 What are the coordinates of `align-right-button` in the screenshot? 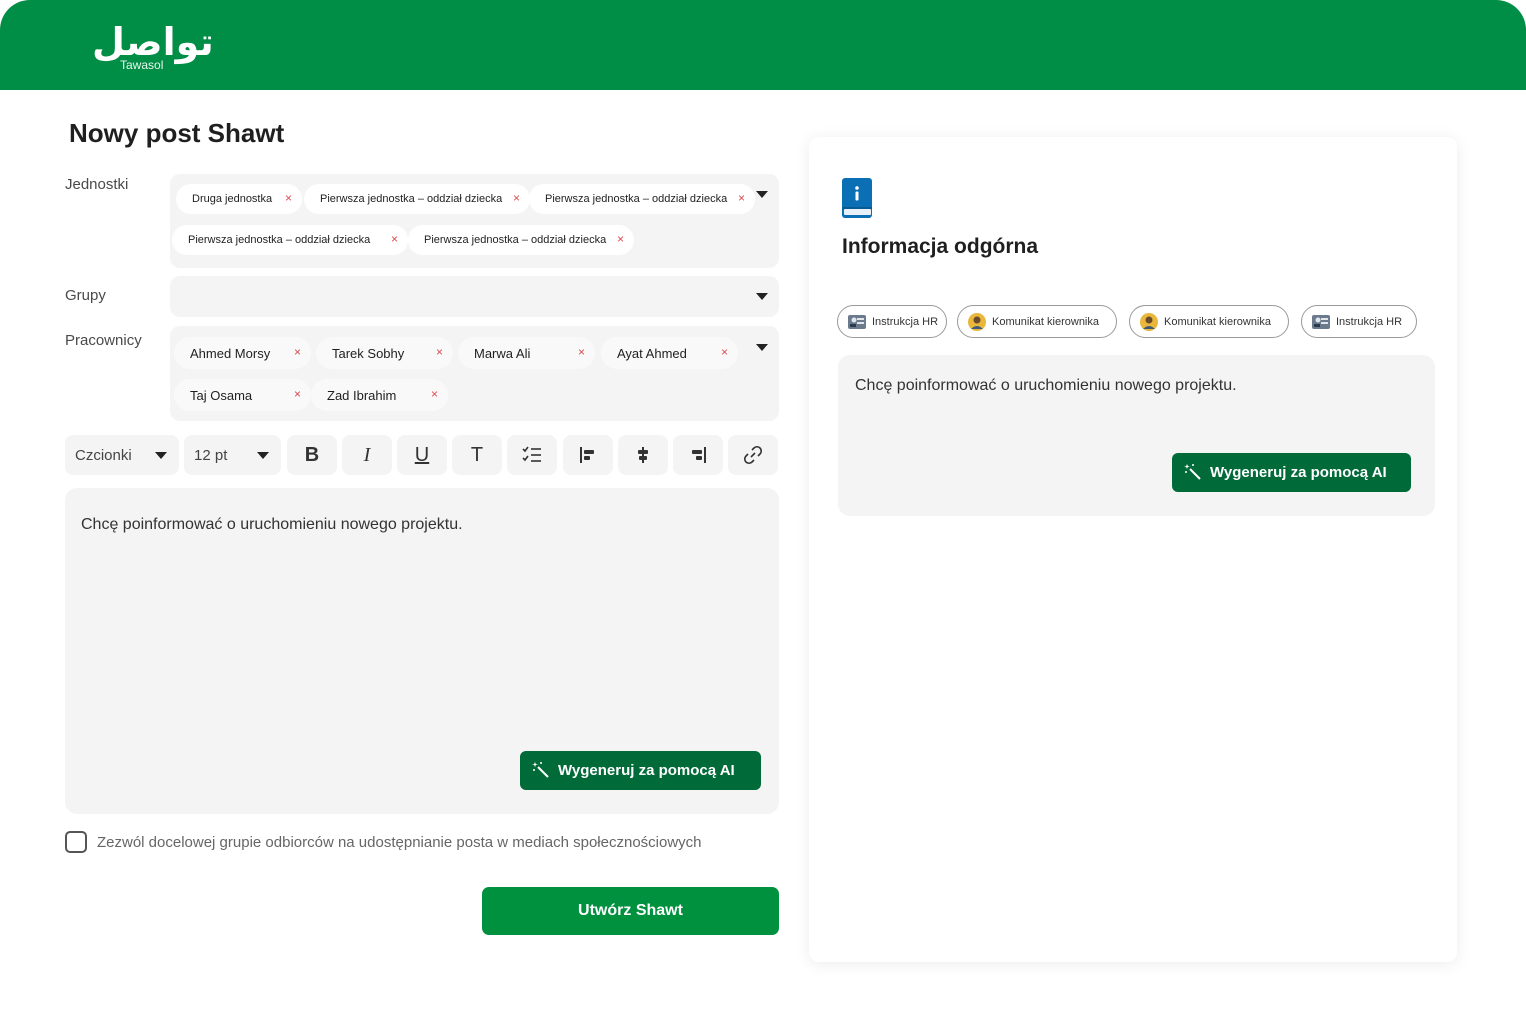 It's located at (698, 455).